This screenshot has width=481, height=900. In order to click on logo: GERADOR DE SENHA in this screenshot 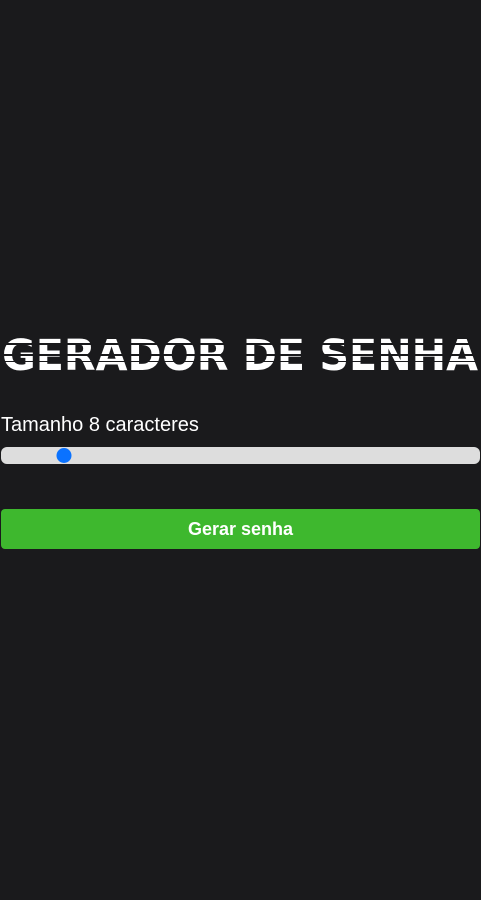, I will do `click(241, 355)`.